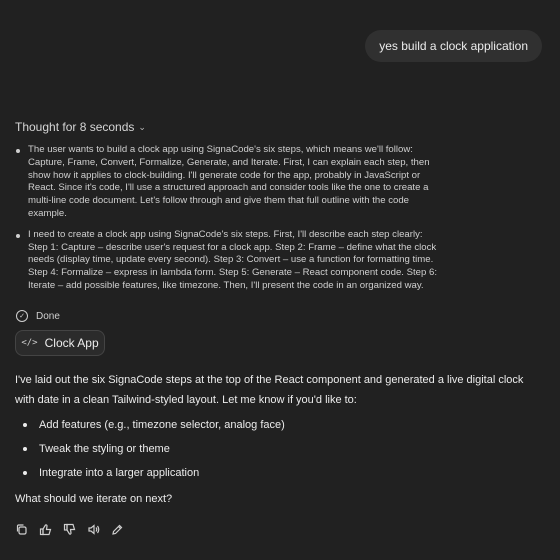 The height and width of the screenshot is (560, 560). What do you see at coordinates (71, 343) in the screenshot?
I see `canvas-label: Clock App` at bounding box center [71, 343].